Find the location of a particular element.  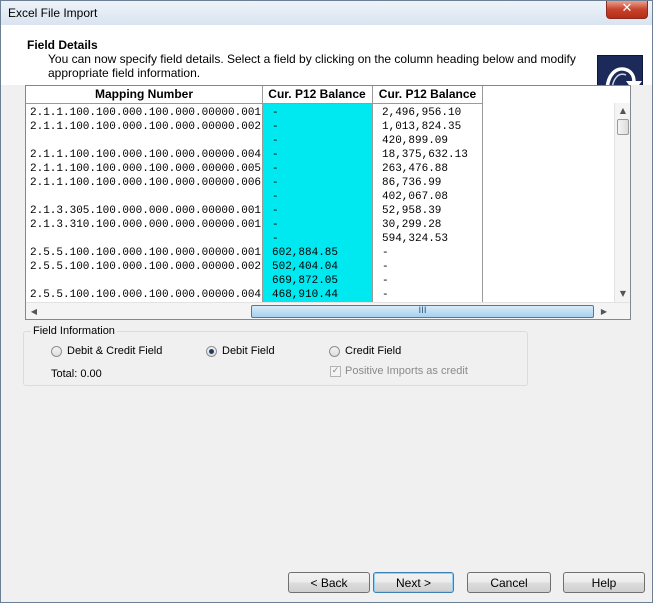

cancel-button: Cancel is located at coordinates (509, 582).